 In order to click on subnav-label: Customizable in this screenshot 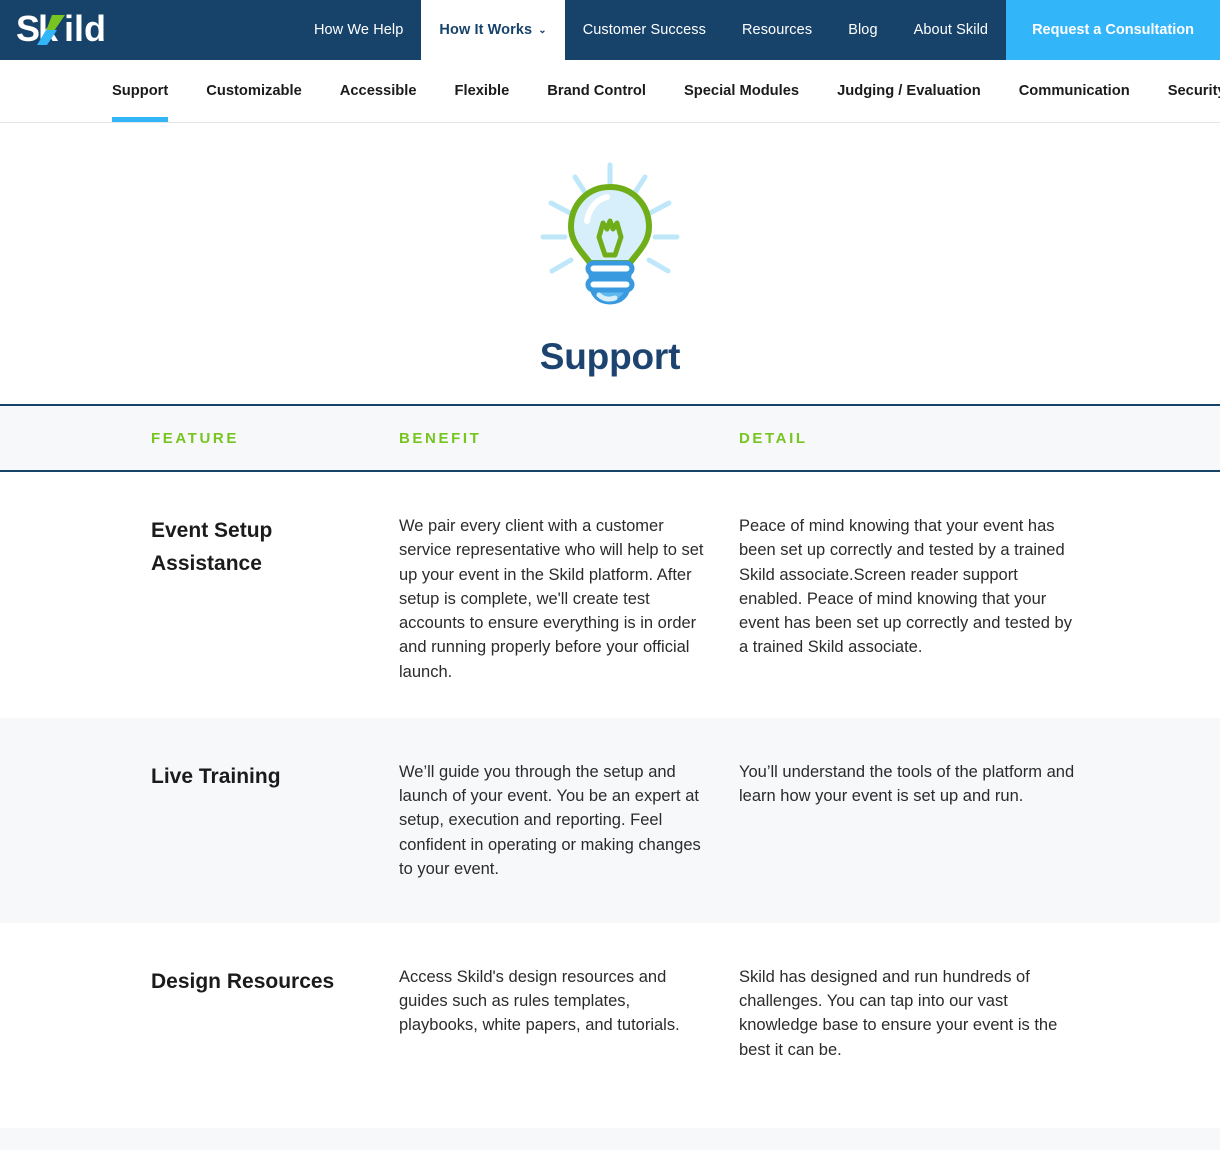, I will do `click(254, 91)`.